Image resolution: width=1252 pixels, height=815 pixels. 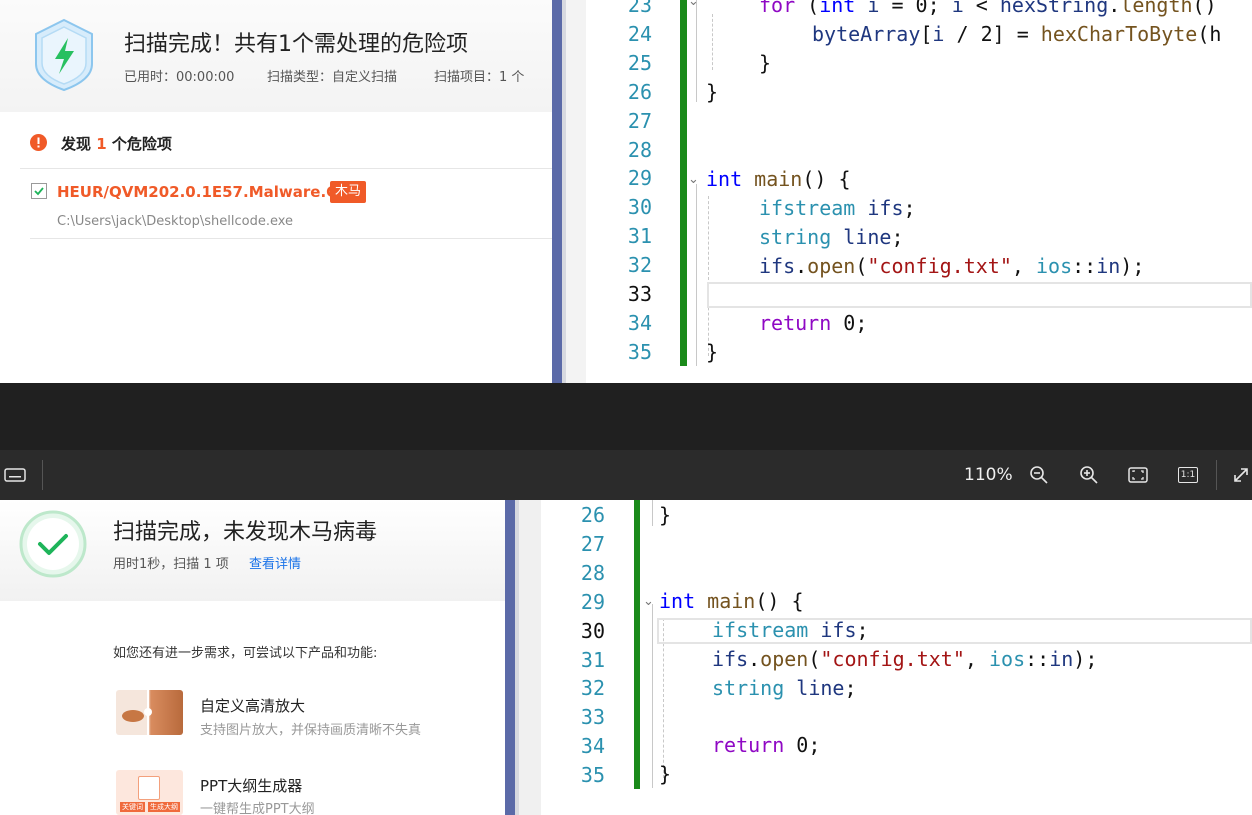 I want to click on danger-count-heading: 发现 1 个危险项, so click(x=116, y=143).